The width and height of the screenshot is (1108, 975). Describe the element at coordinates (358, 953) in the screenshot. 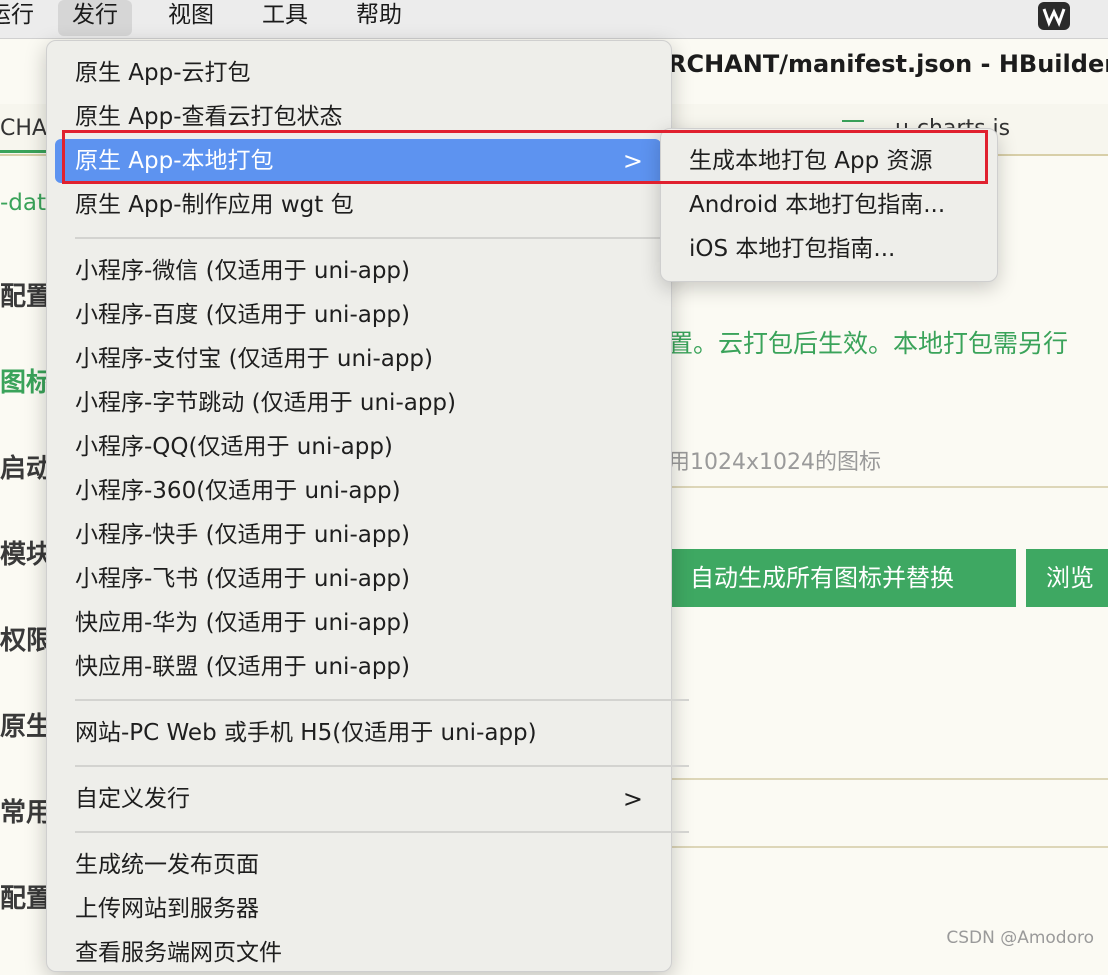

I see `menu-item-view-server-files: 查看服务端网页文件` at that location.